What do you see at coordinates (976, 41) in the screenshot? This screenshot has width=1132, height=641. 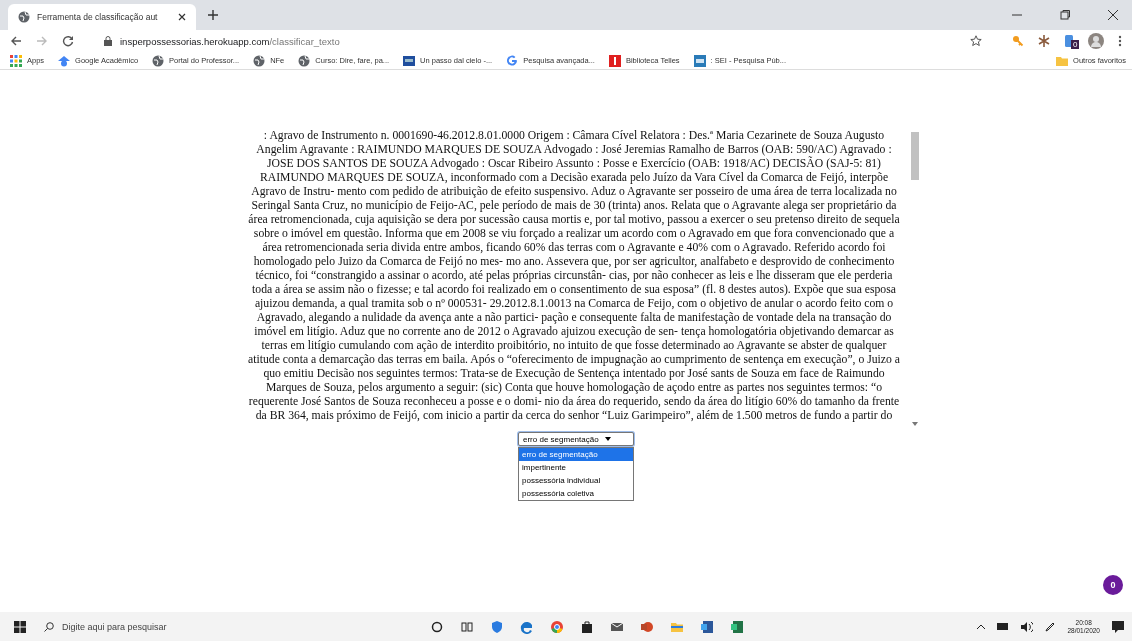 I see `star-icon` at bounding box center [976, 41].